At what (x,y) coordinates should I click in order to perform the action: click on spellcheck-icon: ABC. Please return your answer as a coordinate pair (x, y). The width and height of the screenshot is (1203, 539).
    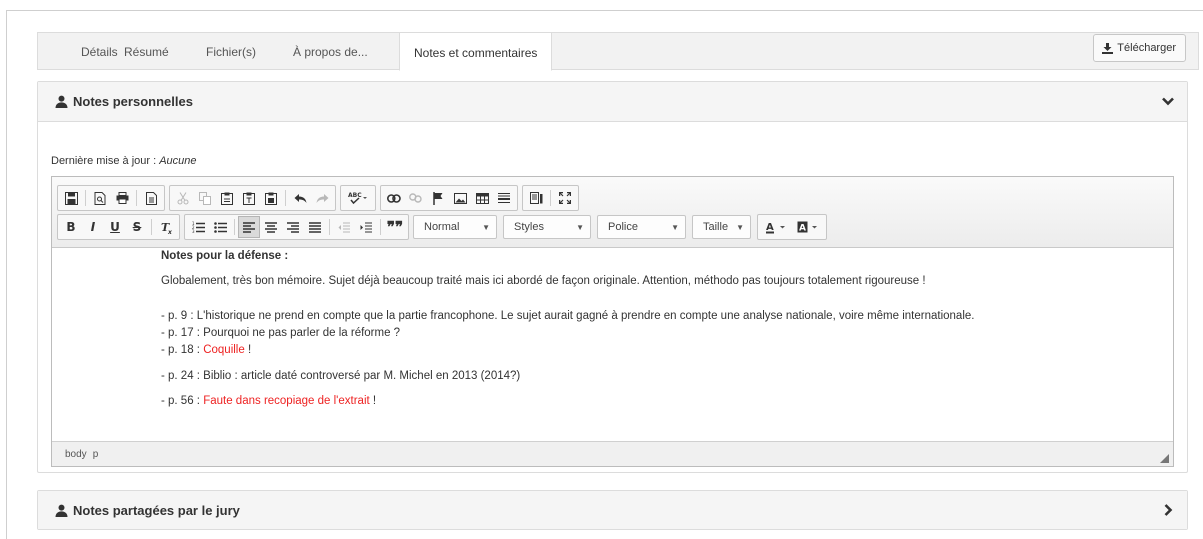
    Looking at the image, I should click on (358, 198).